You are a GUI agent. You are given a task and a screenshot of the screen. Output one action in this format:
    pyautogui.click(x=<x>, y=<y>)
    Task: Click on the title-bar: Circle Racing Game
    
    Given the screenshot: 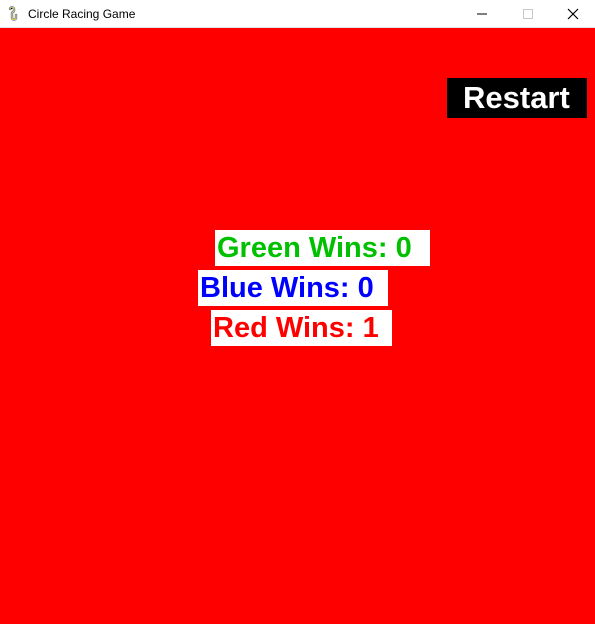 What is the action you would take?
    pyautogui.click(x=297, y=14)
    